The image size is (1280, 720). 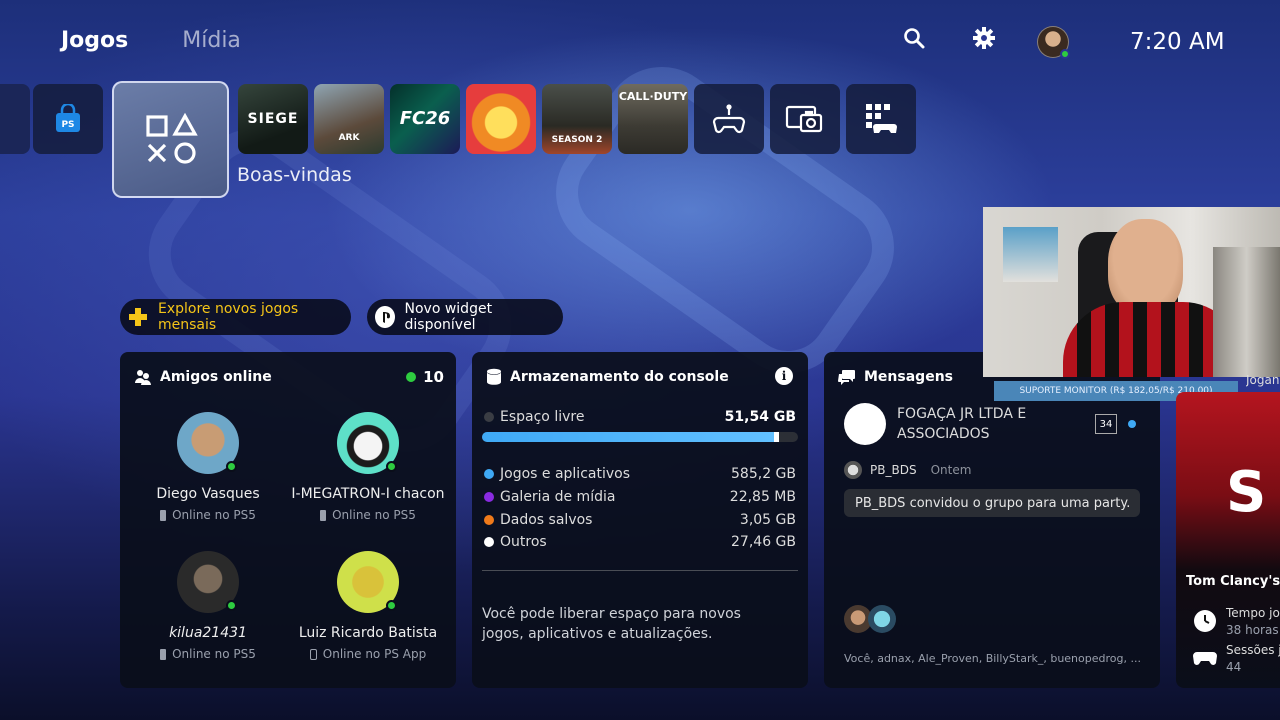 I want to click on group-avatar, so click(x=865, y=424).